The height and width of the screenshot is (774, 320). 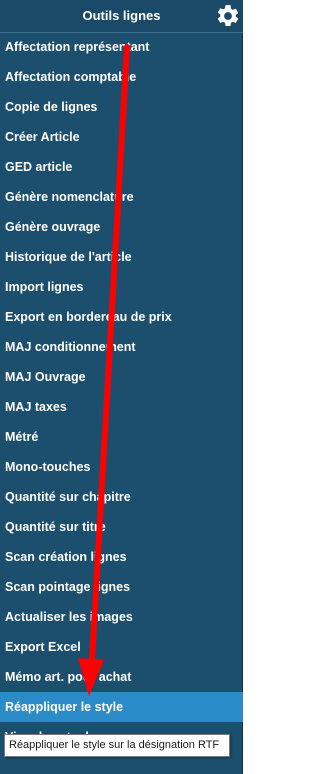 I want to click on panel-title: Outils lignes, so click(x=121, y=15).